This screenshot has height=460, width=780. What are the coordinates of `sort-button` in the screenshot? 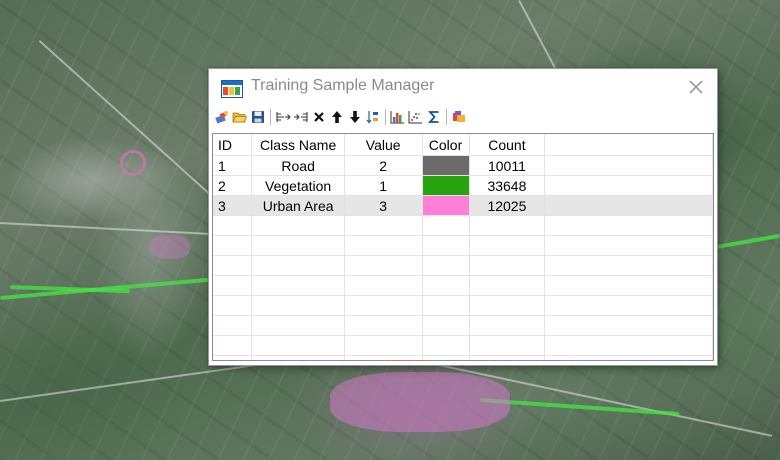 It's located at (372, 117).